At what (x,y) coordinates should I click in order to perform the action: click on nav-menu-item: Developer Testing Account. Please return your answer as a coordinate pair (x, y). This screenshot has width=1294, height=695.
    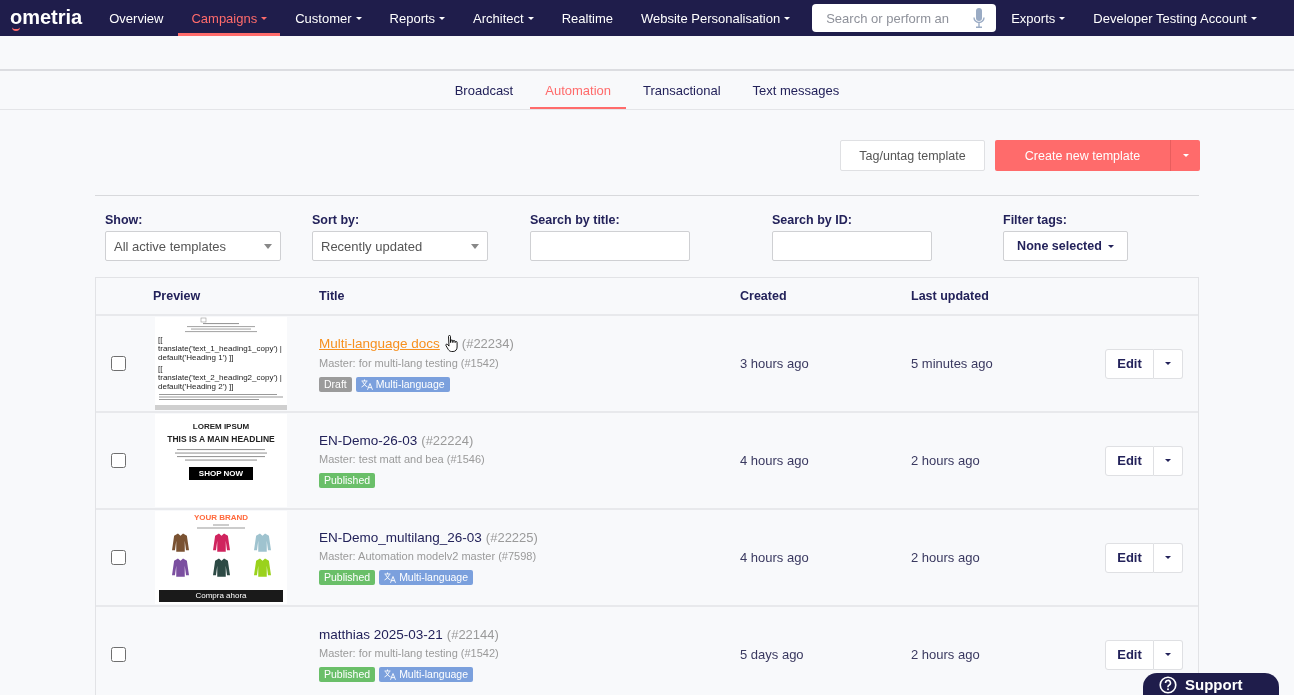
    Looking at the image, I should click on (1175, 18).